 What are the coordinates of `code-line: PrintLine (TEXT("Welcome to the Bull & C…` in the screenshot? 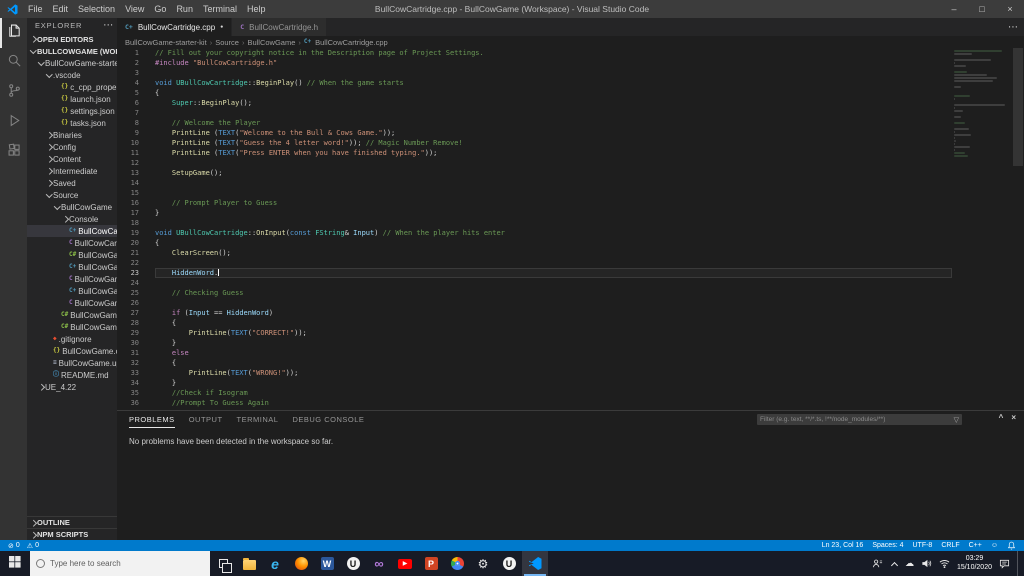 It's located at (553, 133).